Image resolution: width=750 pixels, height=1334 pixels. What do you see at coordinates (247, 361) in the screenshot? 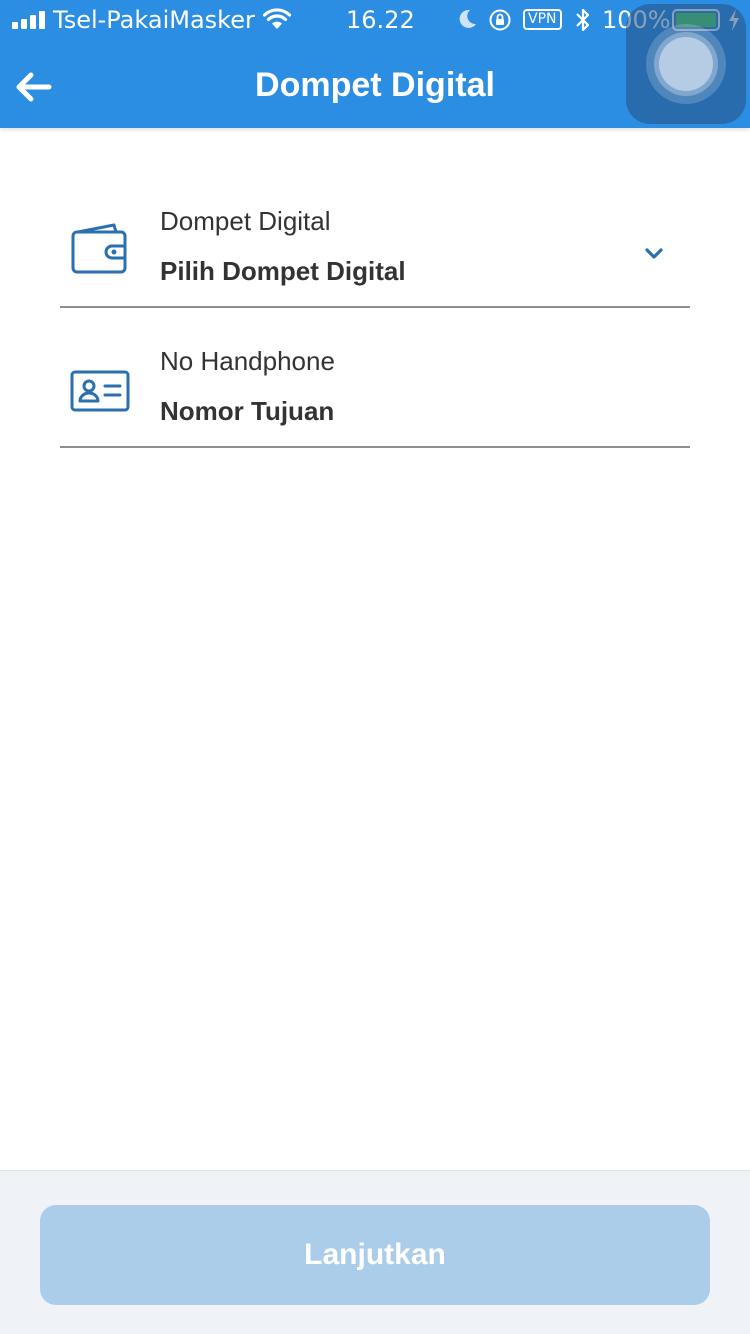
I see `phone-number-label: No Handphone` at bounding box center [247, 361].